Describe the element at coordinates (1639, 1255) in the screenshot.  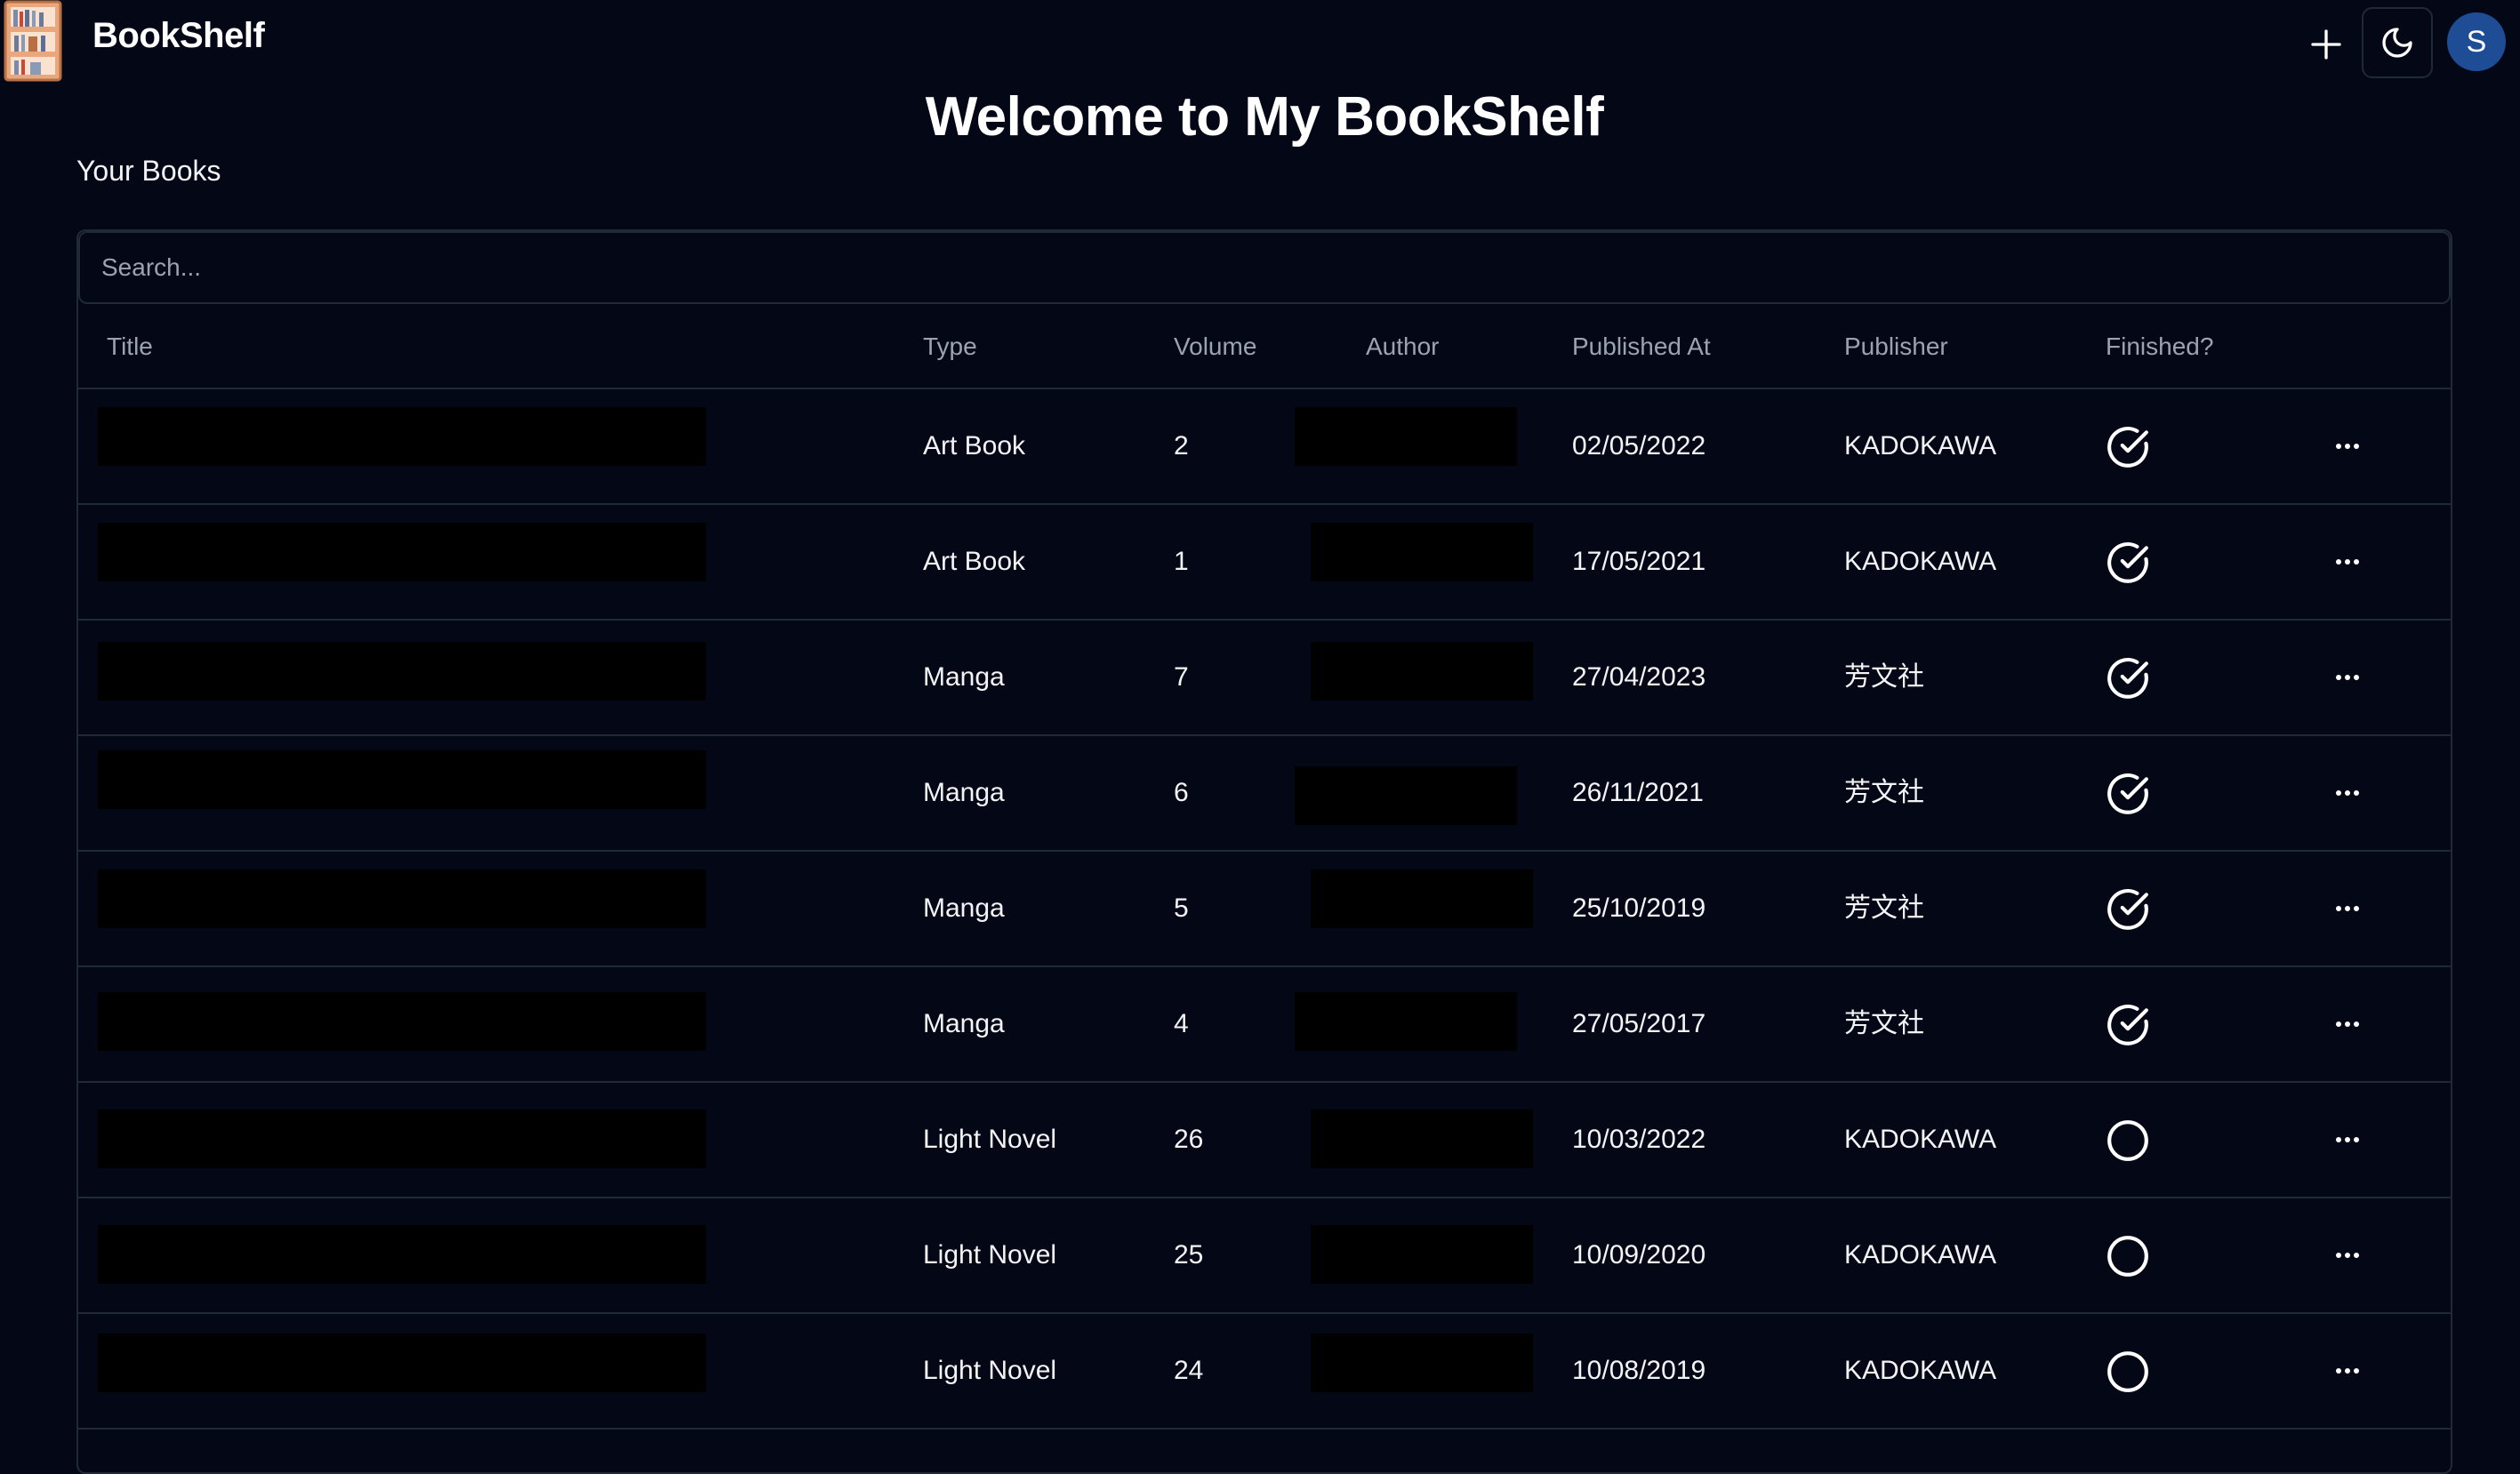
I see `cell-published-at: 10/09/2020` at that location.